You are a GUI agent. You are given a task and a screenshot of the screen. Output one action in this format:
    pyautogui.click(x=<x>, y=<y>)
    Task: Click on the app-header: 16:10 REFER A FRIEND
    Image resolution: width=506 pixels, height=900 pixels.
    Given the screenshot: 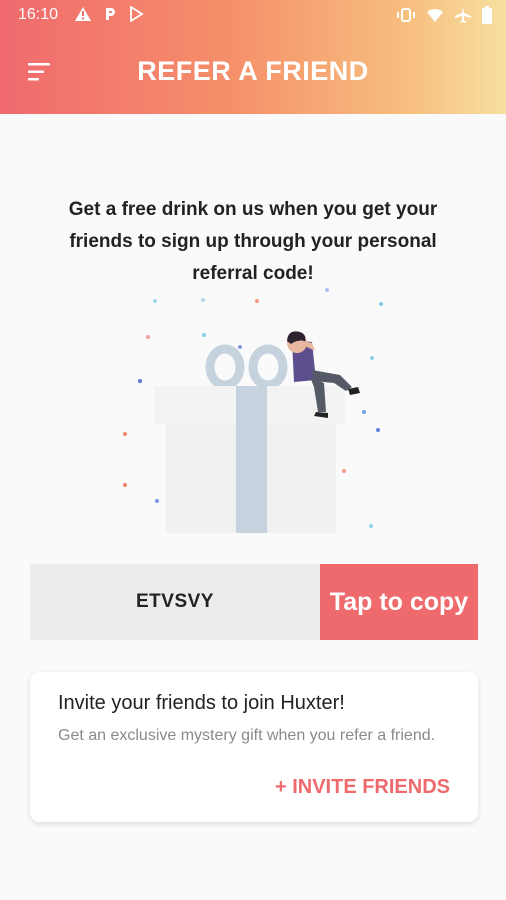 What is the action you would take?
    pyautogui.click(x=253, y=57)
    